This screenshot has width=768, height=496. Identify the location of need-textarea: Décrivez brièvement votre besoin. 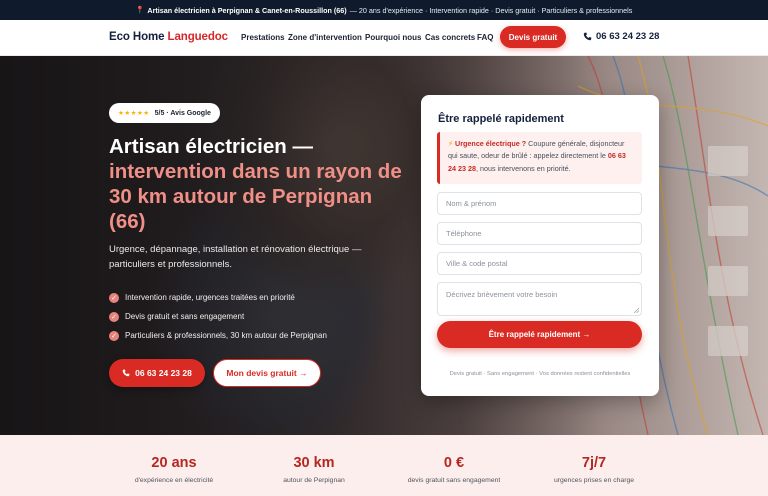
(539, 299).